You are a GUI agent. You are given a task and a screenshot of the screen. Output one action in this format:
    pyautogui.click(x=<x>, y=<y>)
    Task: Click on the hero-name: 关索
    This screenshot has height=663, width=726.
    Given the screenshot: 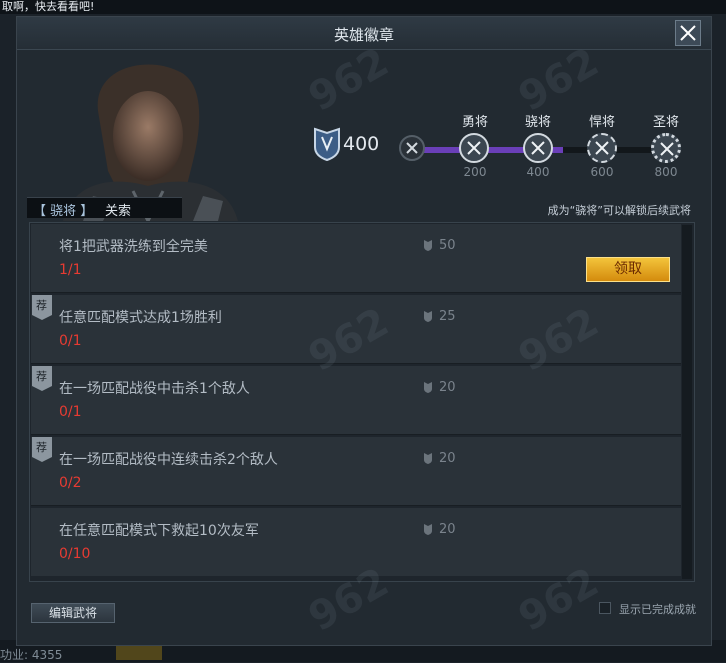 What is the action you would take?
    pyautogui.click(x=118, y=211)
    